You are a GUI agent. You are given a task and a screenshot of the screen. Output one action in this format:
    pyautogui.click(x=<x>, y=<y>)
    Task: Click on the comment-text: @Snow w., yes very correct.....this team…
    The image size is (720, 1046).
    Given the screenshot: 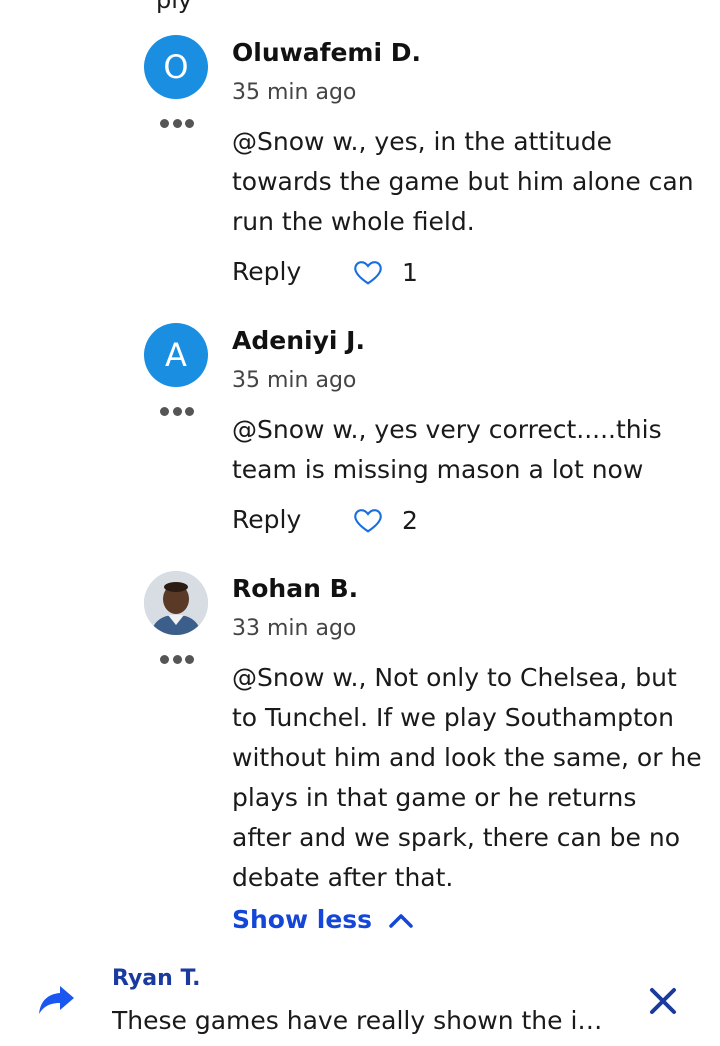 What is the action you would take?
    pyautogui.click(x=447, y=449)
    